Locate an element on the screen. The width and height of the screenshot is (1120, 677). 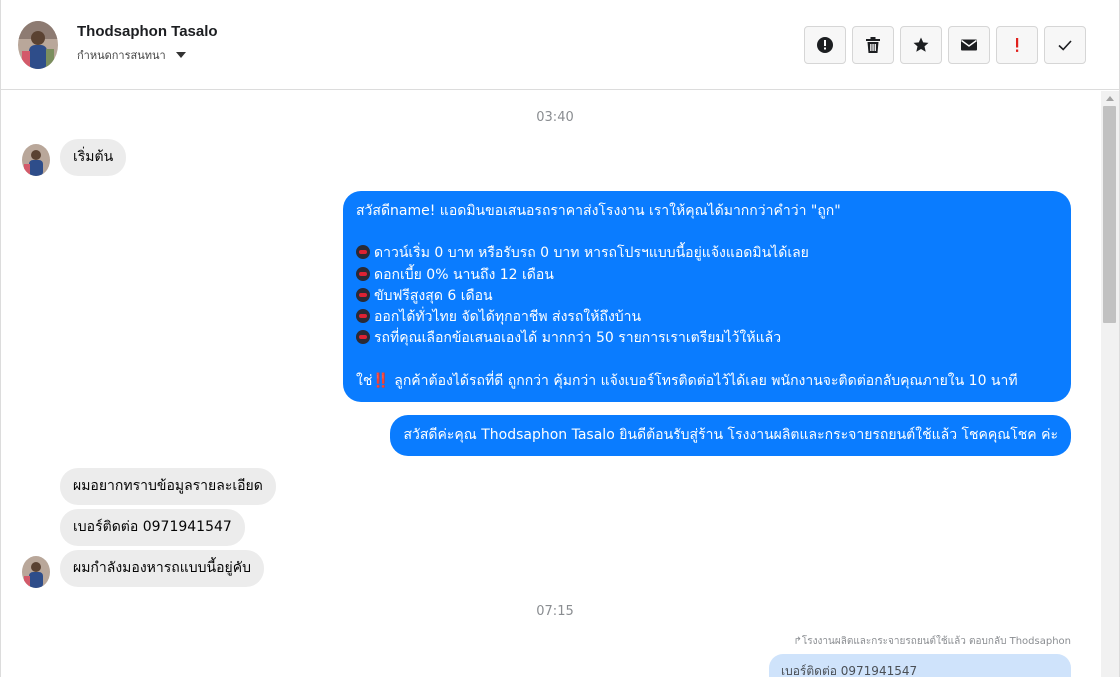
thread-scrollbar is located at coordinates (1110, 384).